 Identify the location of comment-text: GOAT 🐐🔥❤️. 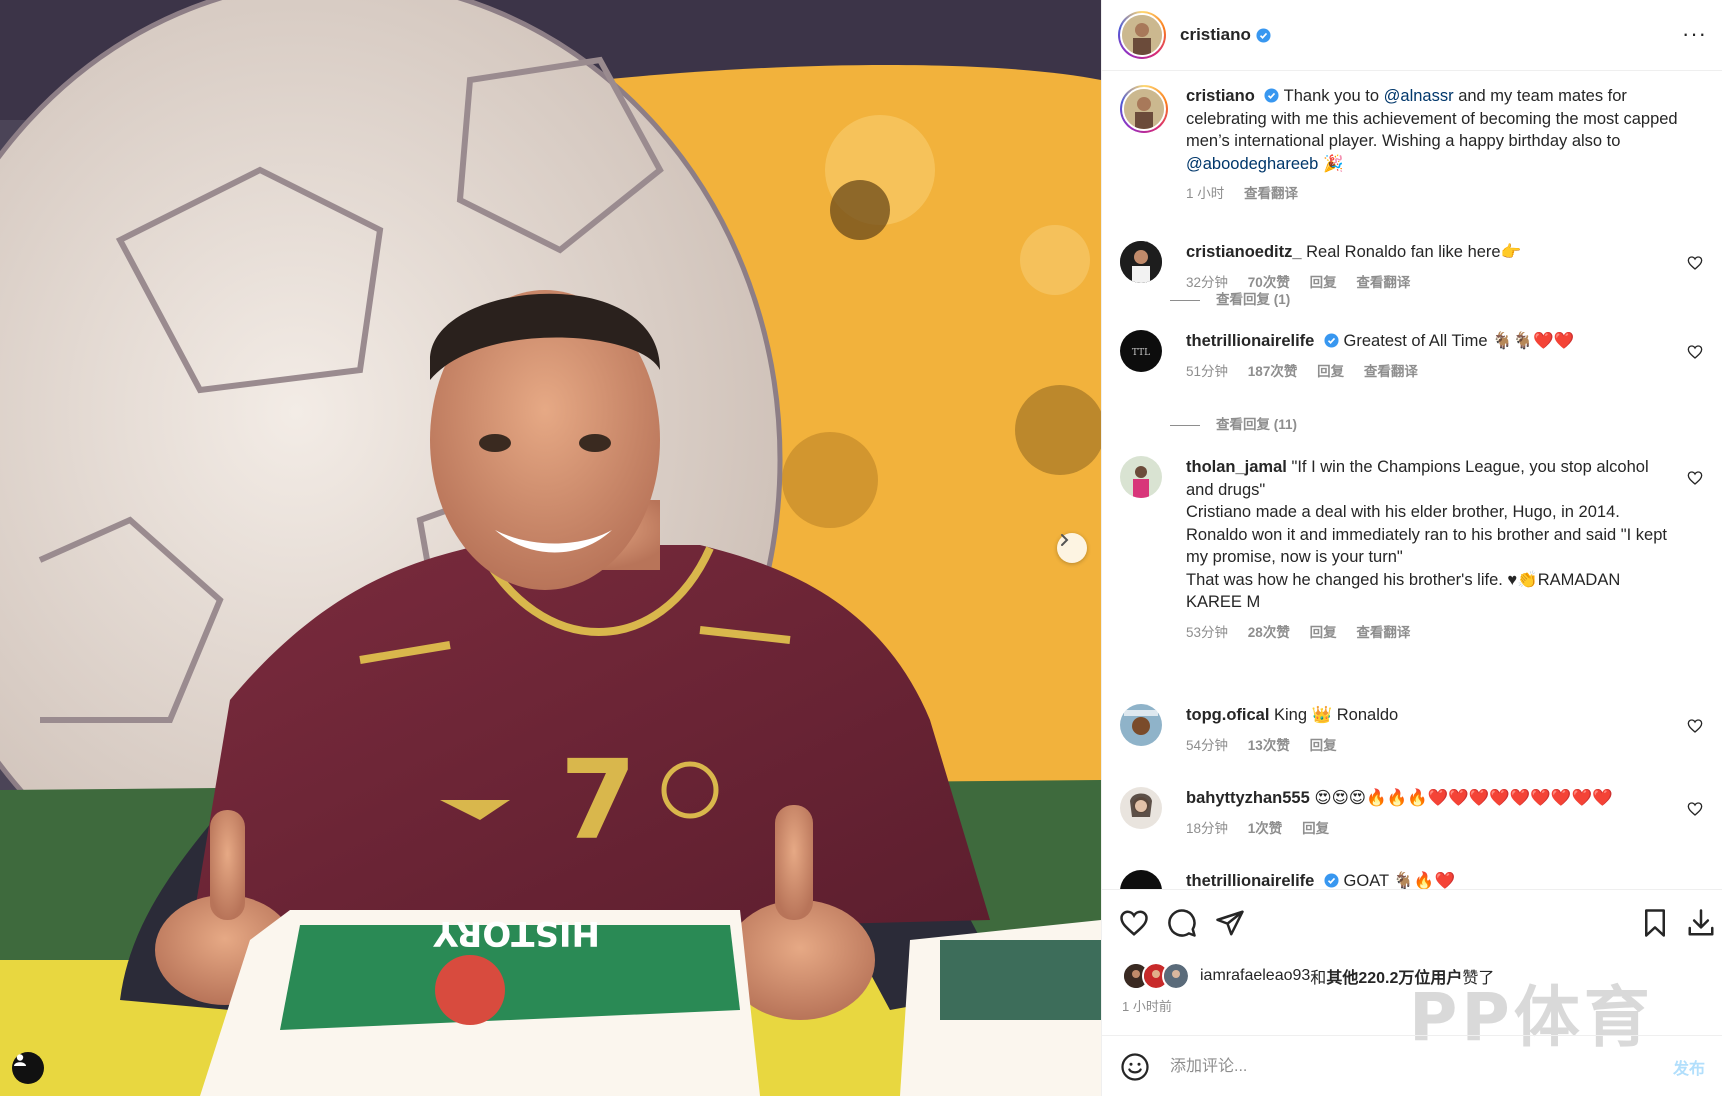
(1399, 880).